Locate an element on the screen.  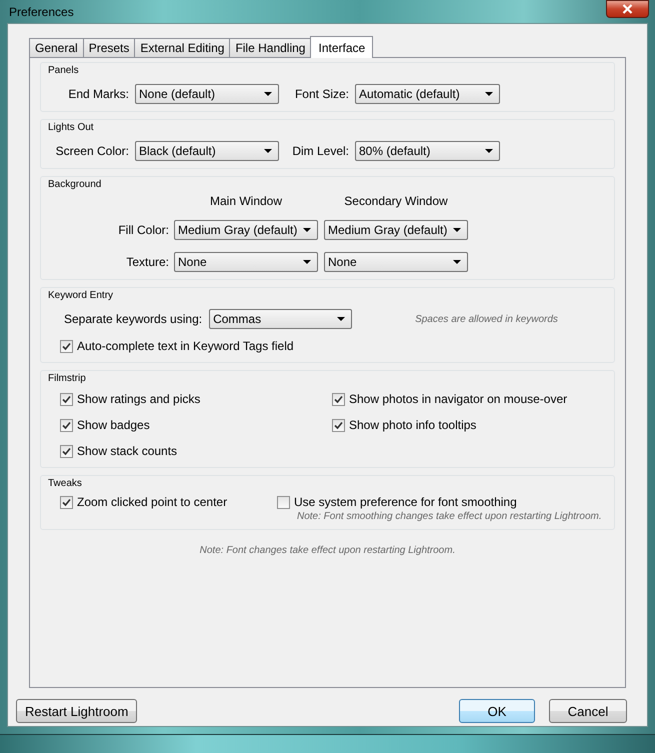
field-label: Texture: is located at coordinates (147, 262).